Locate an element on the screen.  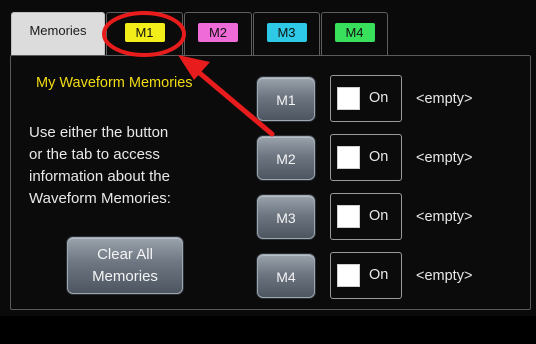
tab-memories: Memories is located at coordinates (58, 34).